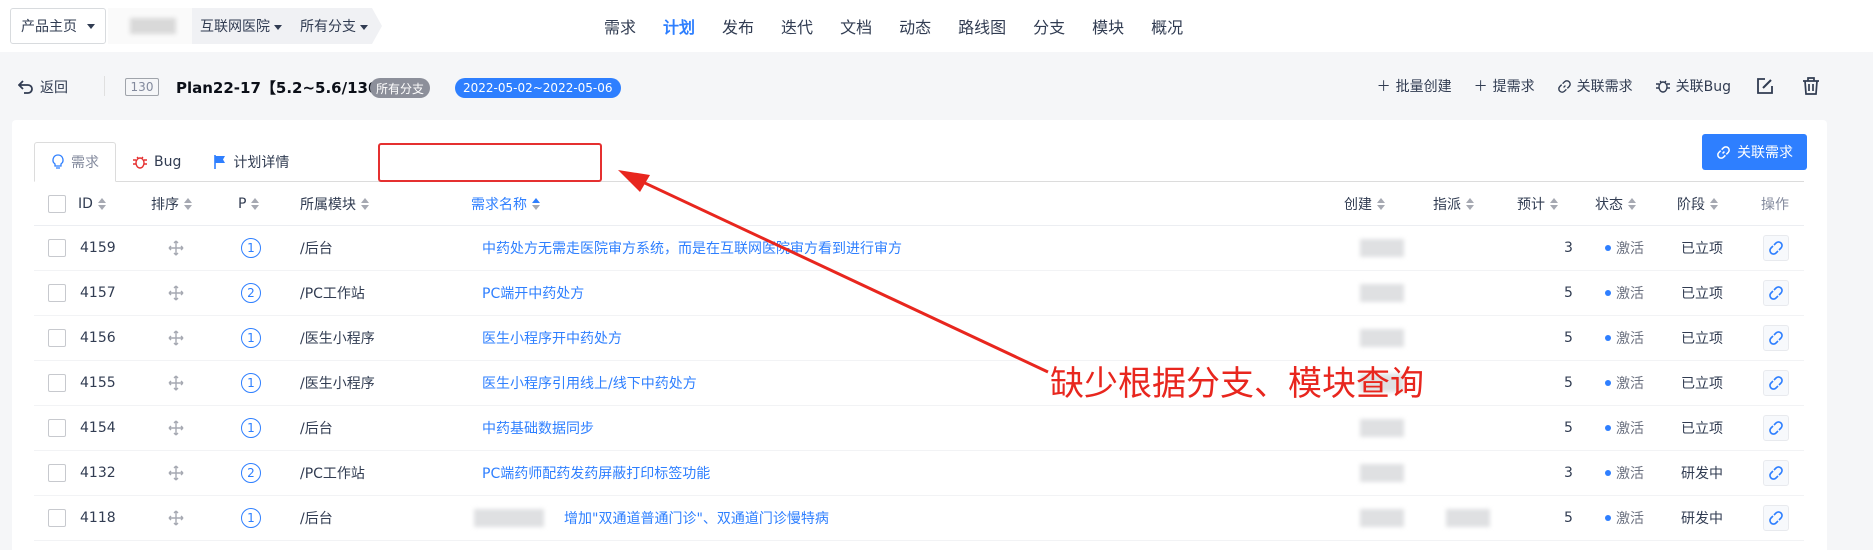  What do you see at coordinates (1693, 86) in the screenshot?
I see `link-bug-button: 关联Bug` at bounding box center [1693, 86].